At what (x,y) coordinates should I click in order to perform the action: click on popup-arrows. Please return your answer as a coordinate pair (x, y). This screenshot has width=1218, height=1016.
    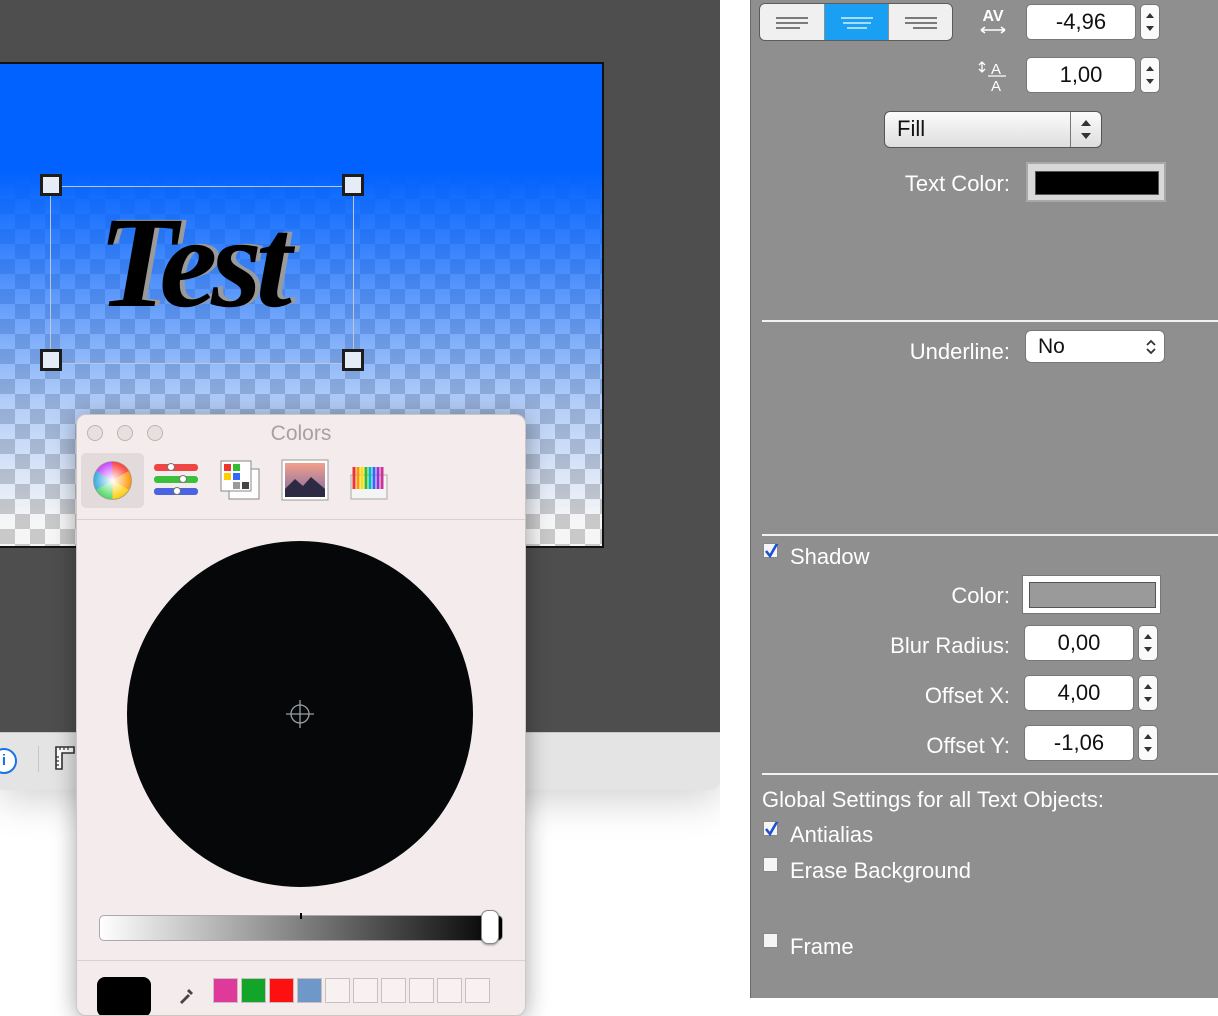
    Looking at the image, I should click on (1085, 129).